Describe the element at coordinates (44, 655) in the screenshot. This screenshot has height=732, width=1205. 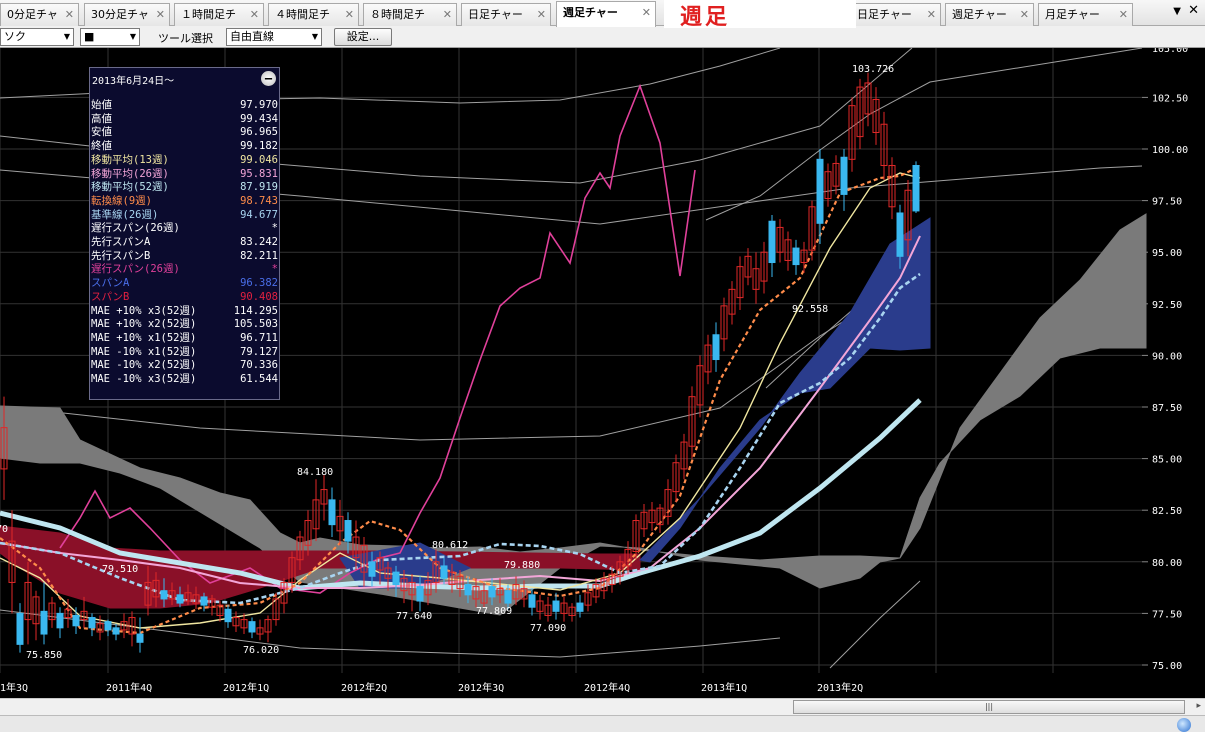
I see `price-annotation: 75.850` at that location.